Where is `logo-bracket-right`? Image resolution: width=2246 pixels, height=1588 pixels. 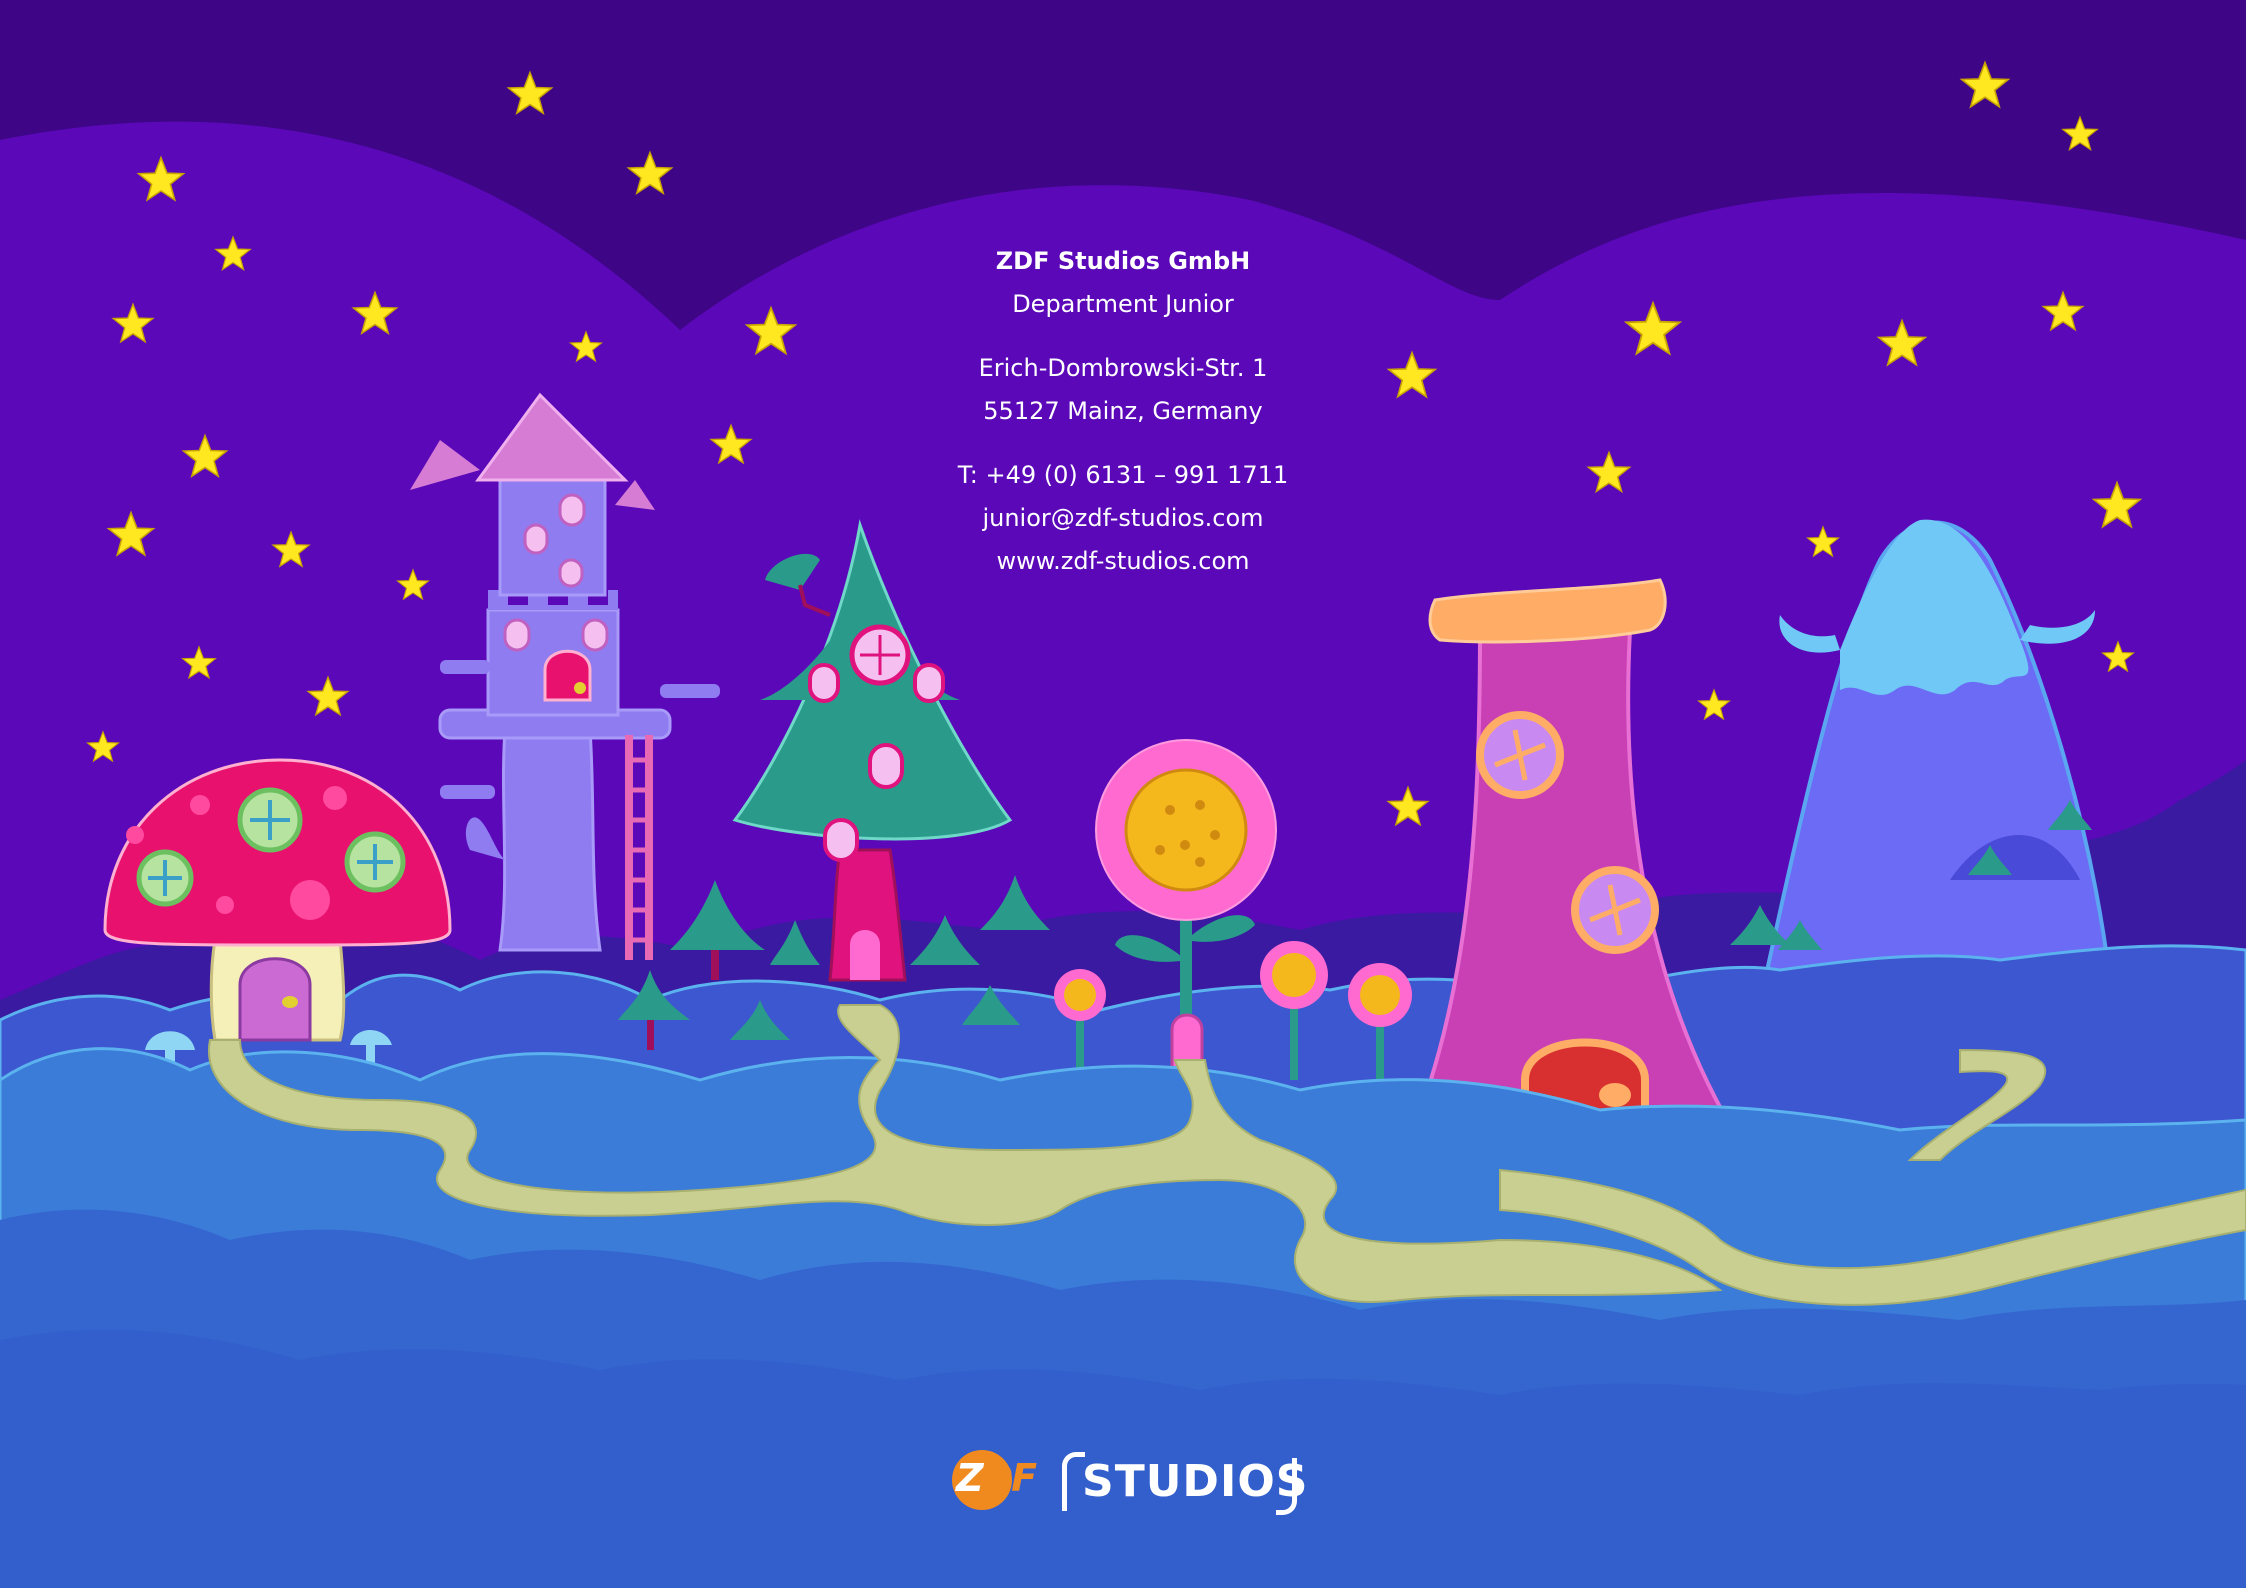
logo-bracket-right is located at coordinates (1286, 1486).